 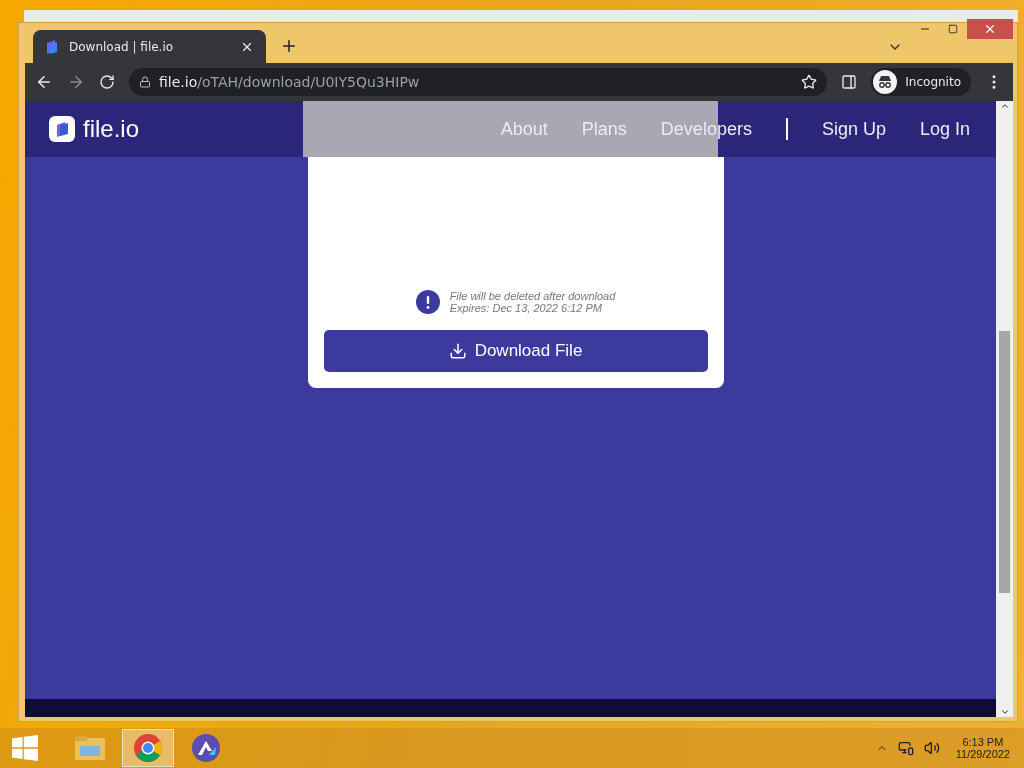 I want to click on notice-text: Expires: Dec 13, 2022 6:12 PM, so click(x=526, y=308).